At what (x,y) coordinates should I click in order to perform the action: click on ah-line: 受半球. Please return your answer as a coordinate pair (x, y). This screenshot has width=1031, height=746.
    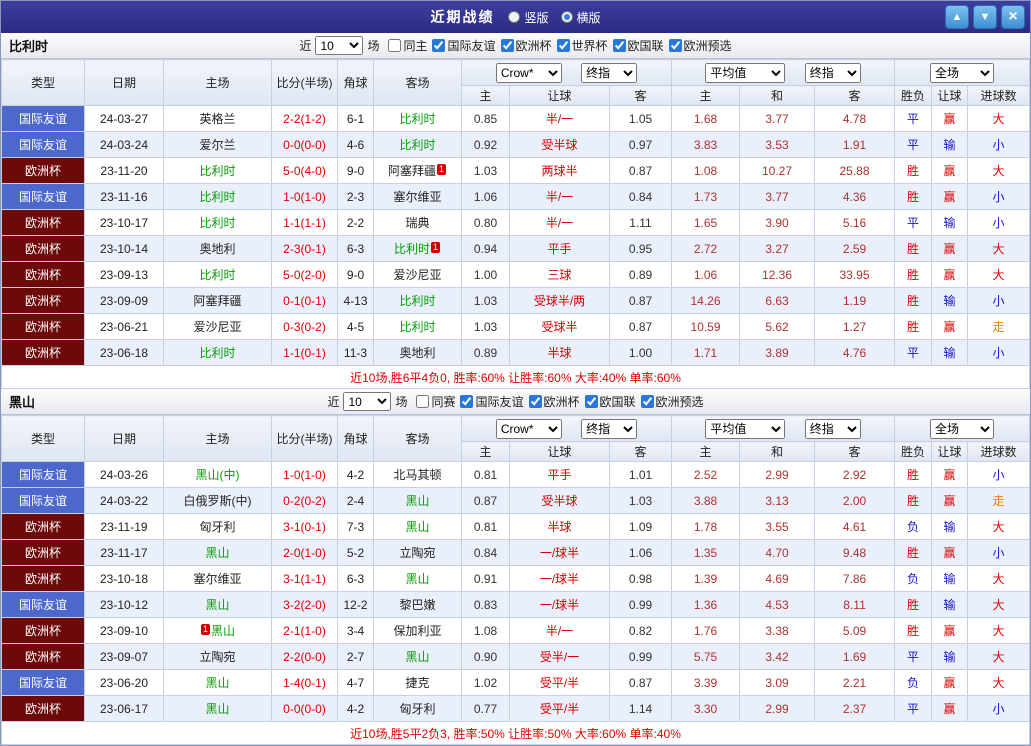
    Looking at the image, I should click on (559, 144).